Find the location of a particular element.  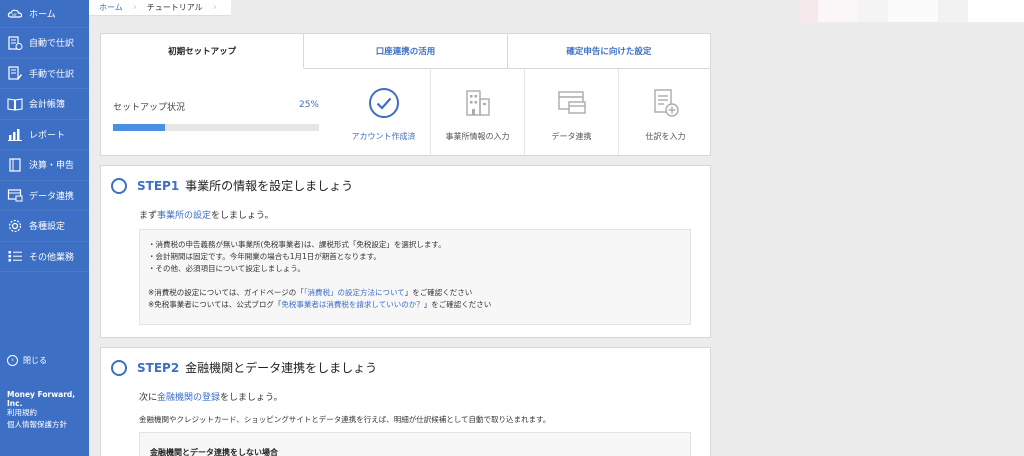

step-label: 事業所情報の入力 is located at coordinates (477, 136).